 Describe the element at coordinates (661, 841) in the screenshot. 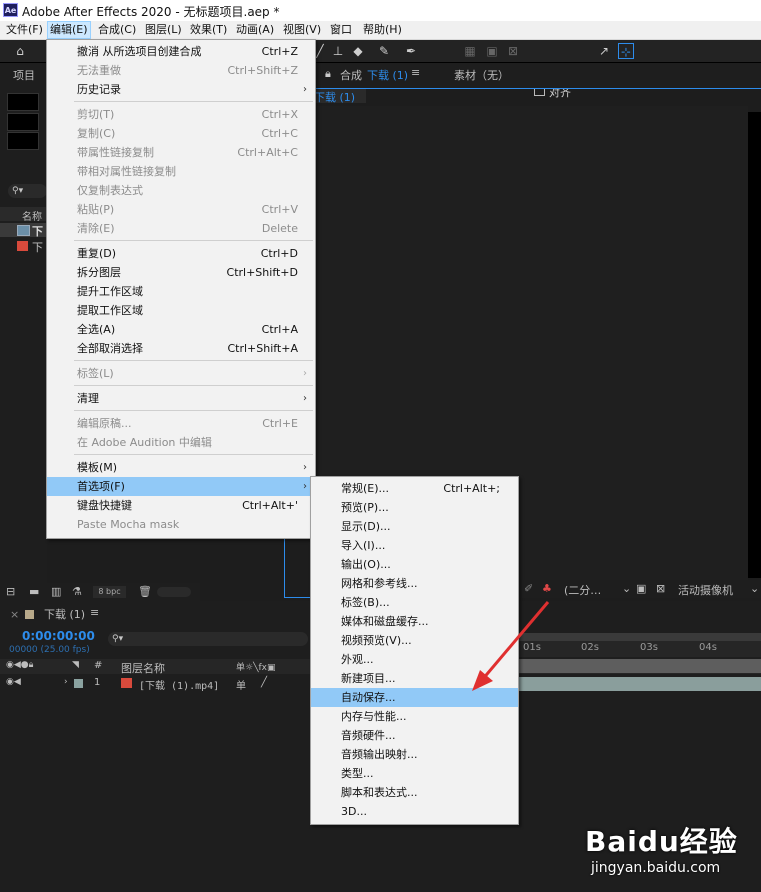

I see `watermark-brand: Baidu经验` at that location.